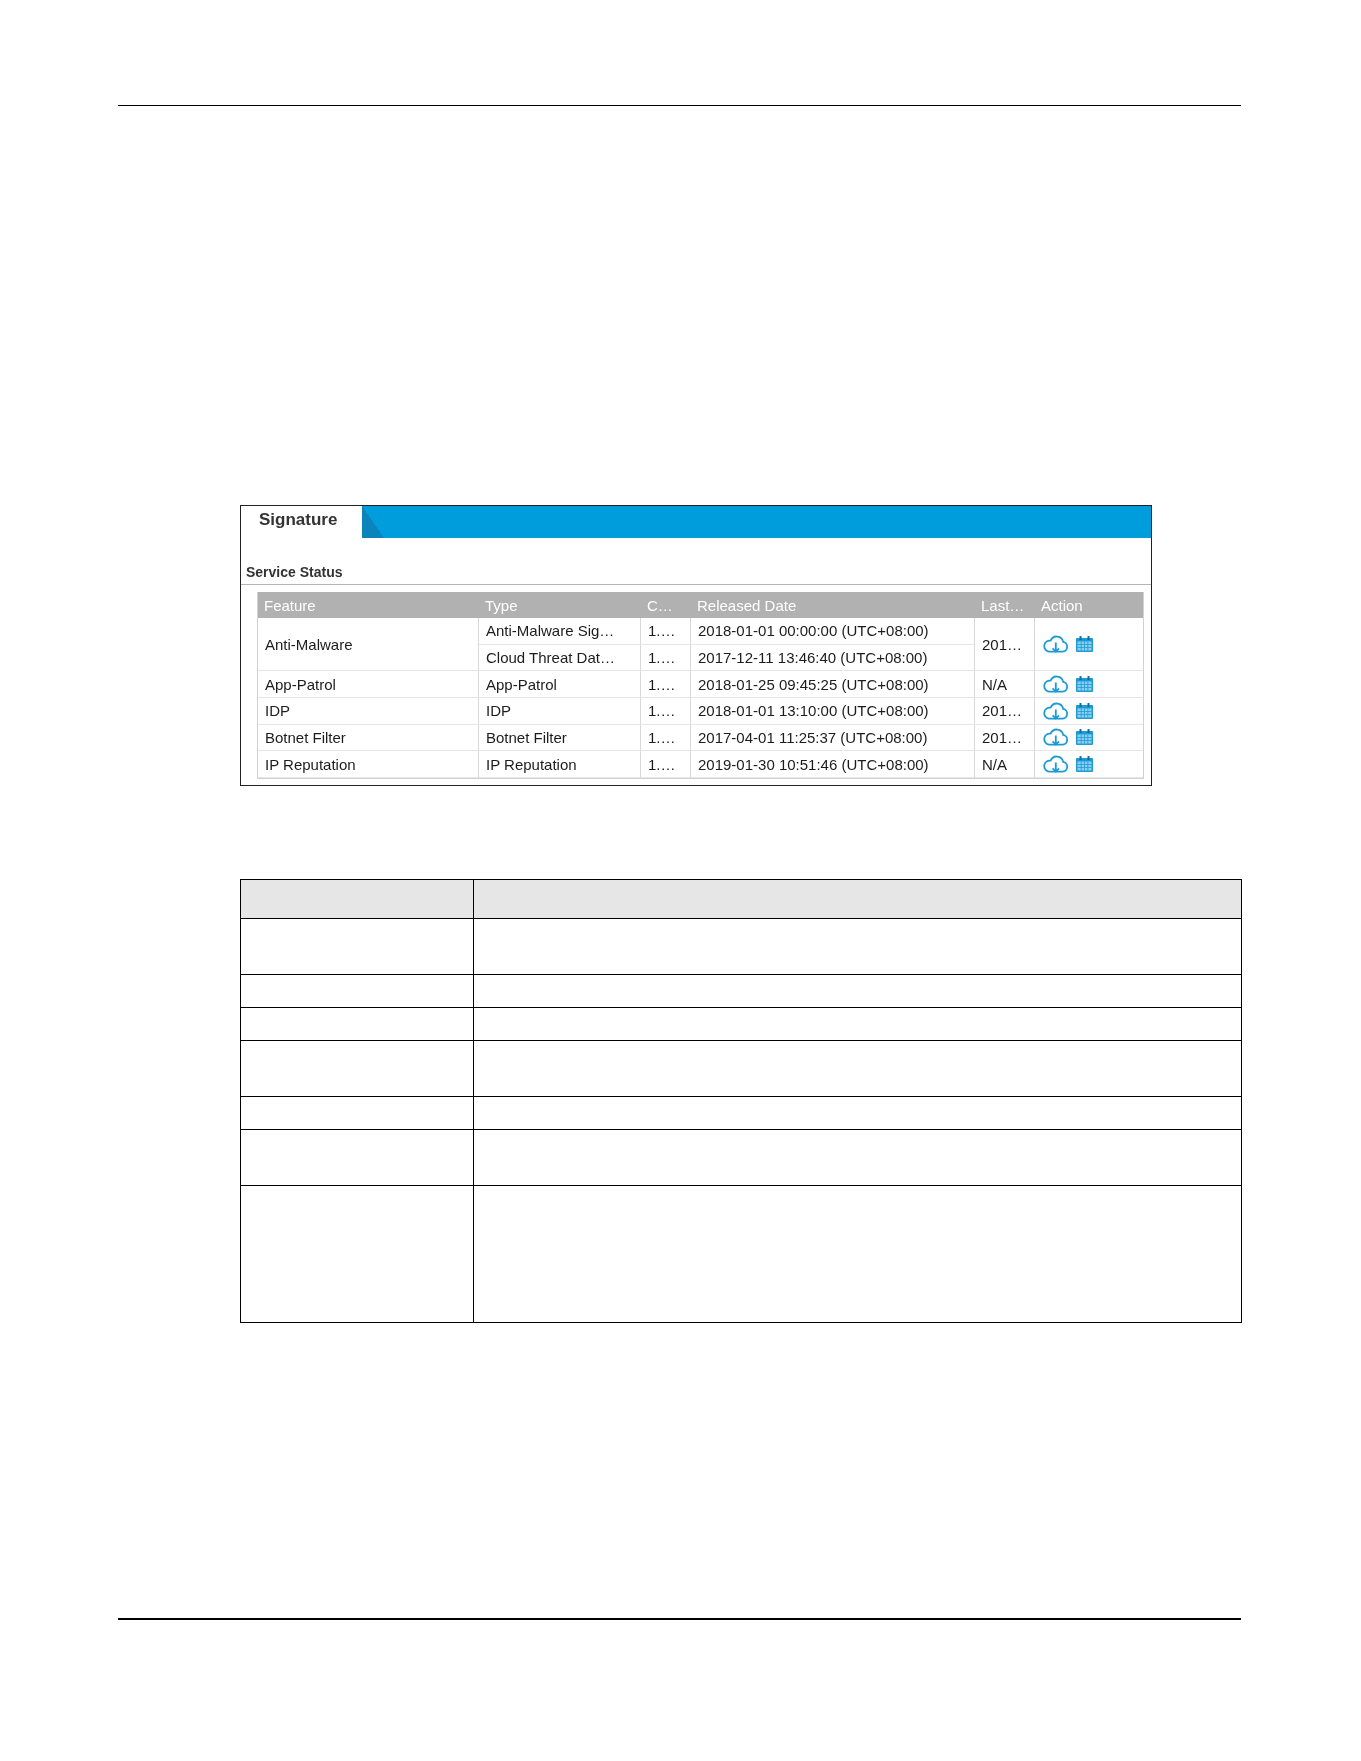 The width and height of the screenshot is (1361, 1761). Describe the element at coordinates (833, 658) in the screenshot. I see `table-cell: 2017-12-11 13:46:40 (UTC+08:00)` at that location.